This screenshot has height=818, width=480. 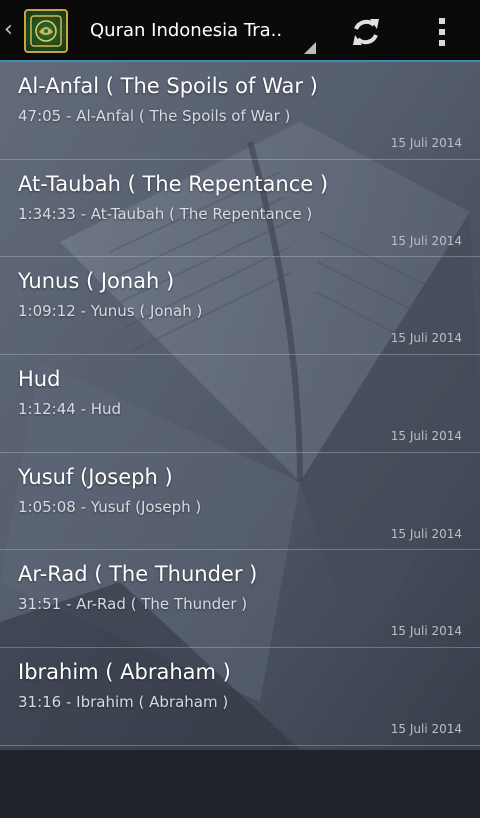 What do you see at coordinates (442, 21) in the screenshot?
I see `overflow-menu-icon` at bounding box center [442, 21].